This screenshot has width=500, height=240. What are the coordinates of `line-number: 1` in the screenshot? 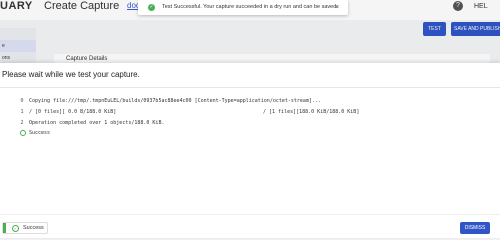 It's located at (22, 112).